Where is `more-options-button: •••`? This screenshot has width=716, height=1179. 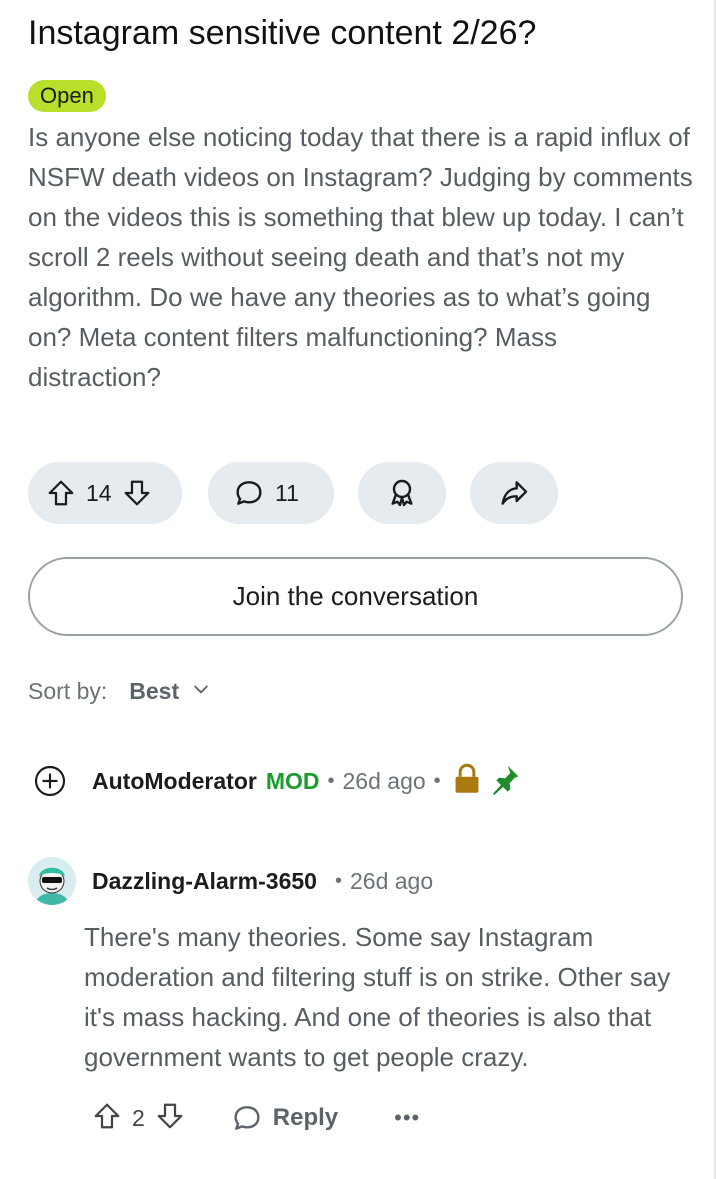 more-options-button: ••• is located at coordinates (407, 1118).